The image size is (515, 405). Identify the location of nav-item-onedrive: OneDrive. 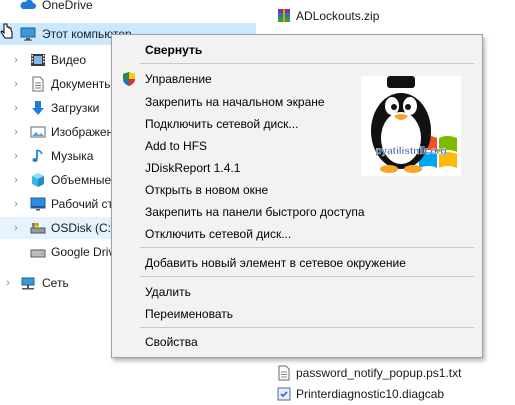
(128, 8).